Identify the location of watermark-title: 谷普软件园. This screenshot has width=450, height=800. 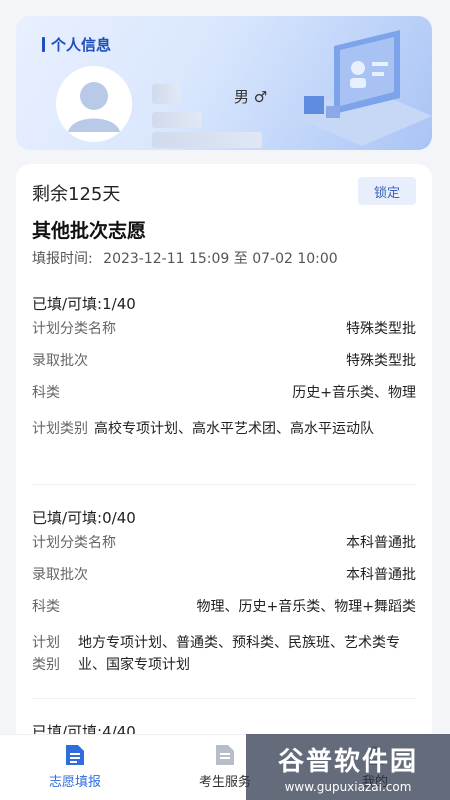
(347, 761).